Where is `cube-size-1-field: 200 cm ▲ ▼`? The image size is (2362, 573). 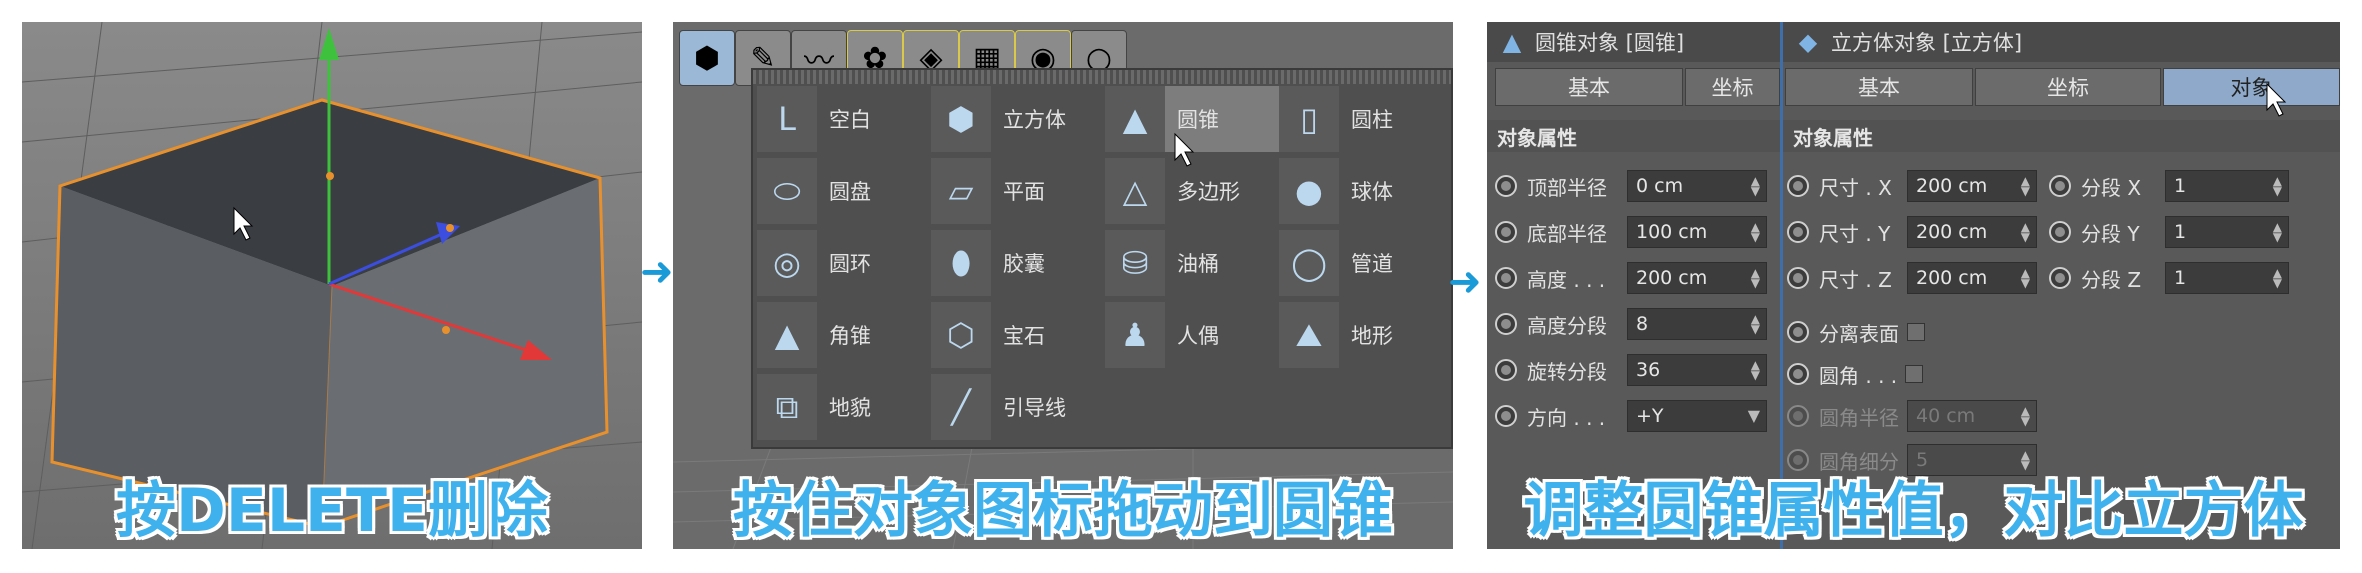 cube-size-1-field: 200 cm ▲ ▼ is located at coordinates (1972, 232).